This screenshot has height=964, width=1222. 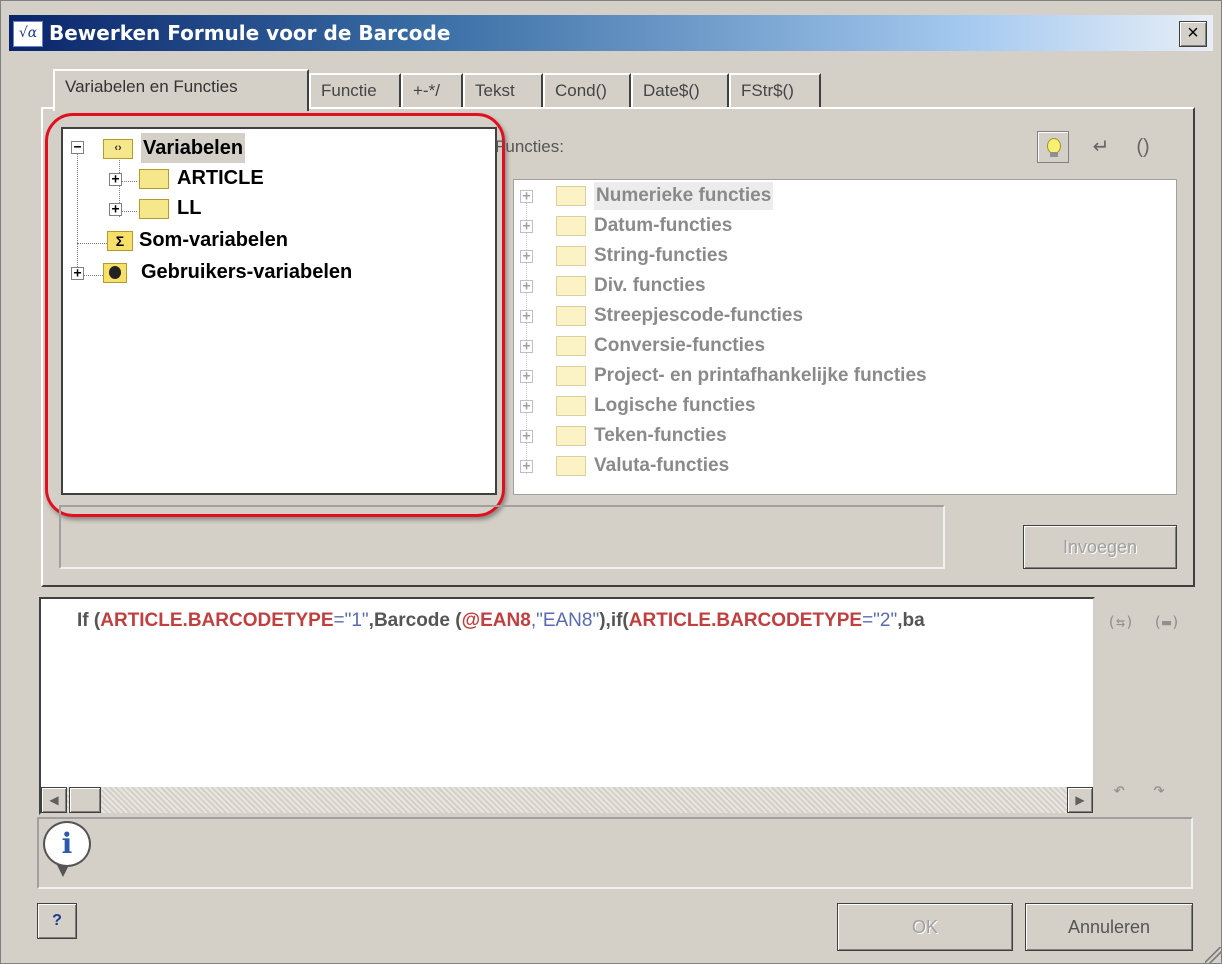 What do you see at coordinates (355, 91) in the screenshot?
I see `tab-functie: Functie` at bounding box center [355, 91].